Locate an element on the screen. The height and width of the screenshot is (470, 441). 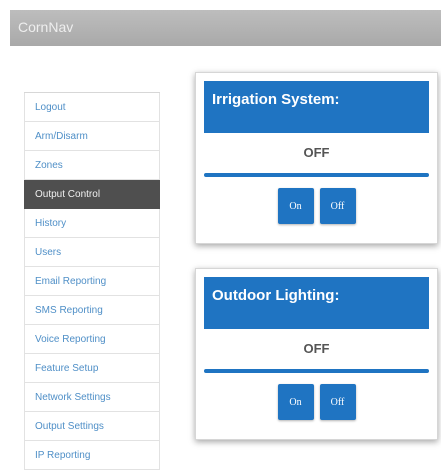
app-title: CornNav is located at coordinates (46, 27).